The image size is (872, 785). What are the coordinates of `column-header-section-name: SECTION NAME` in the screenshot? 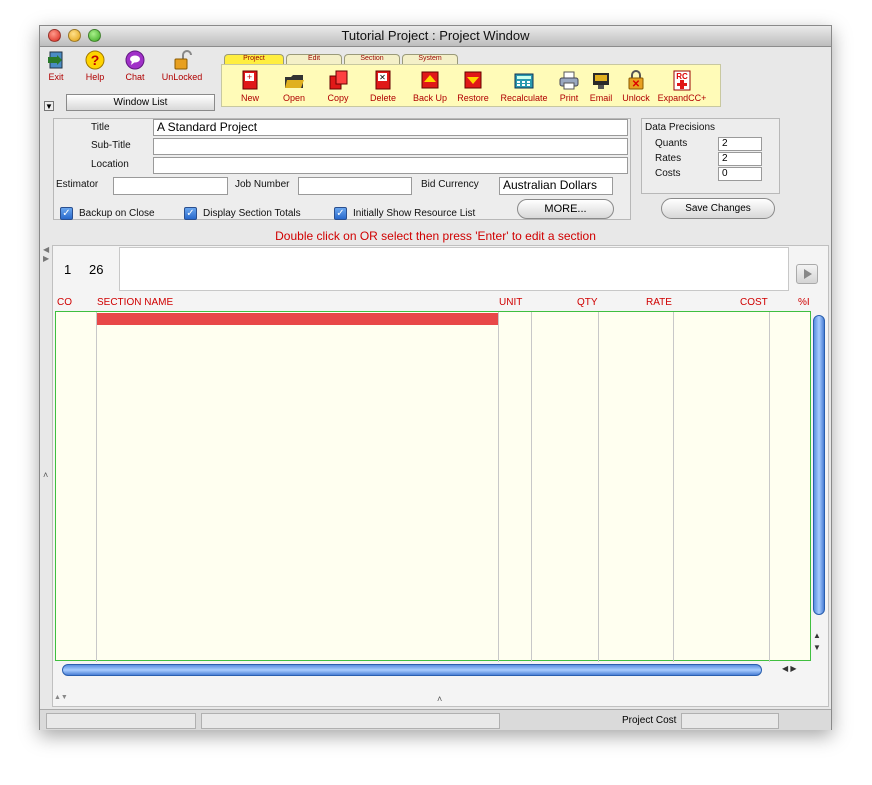 It's located at (135, 302).